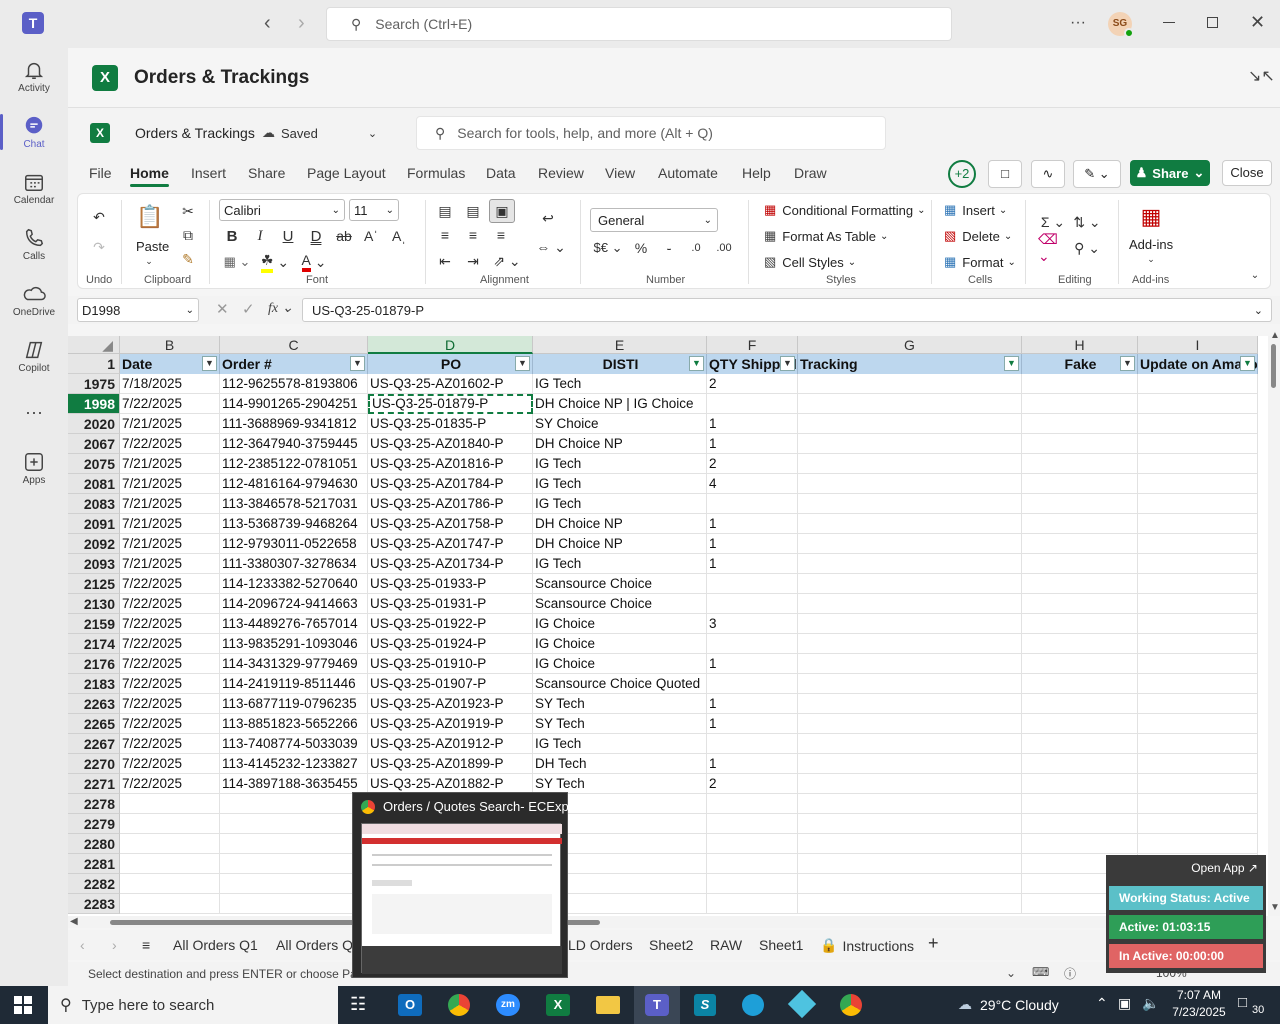  I want to click on tab-draw: Draw, so click(810, 173).